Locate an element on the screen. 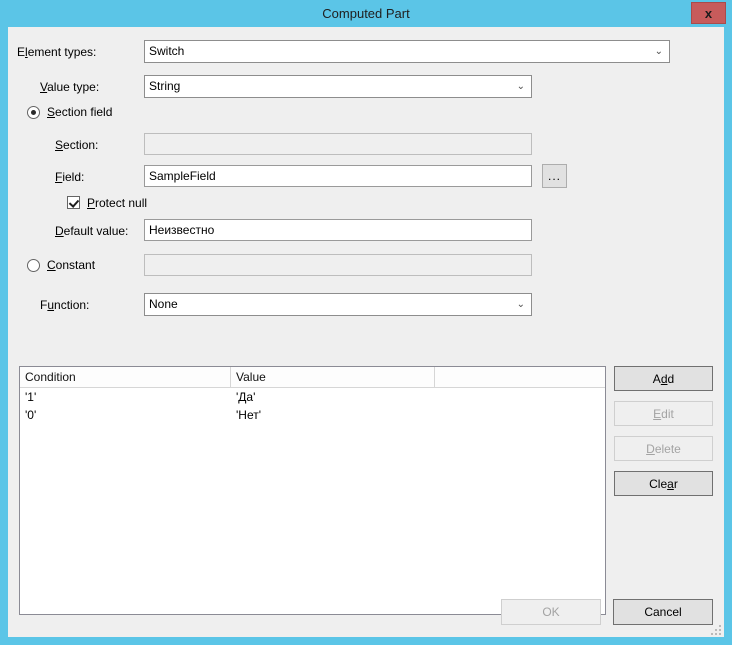 The height and width of the screenshot is (645, 732). element-types-value: Switch is located at coordinates (167, 51).